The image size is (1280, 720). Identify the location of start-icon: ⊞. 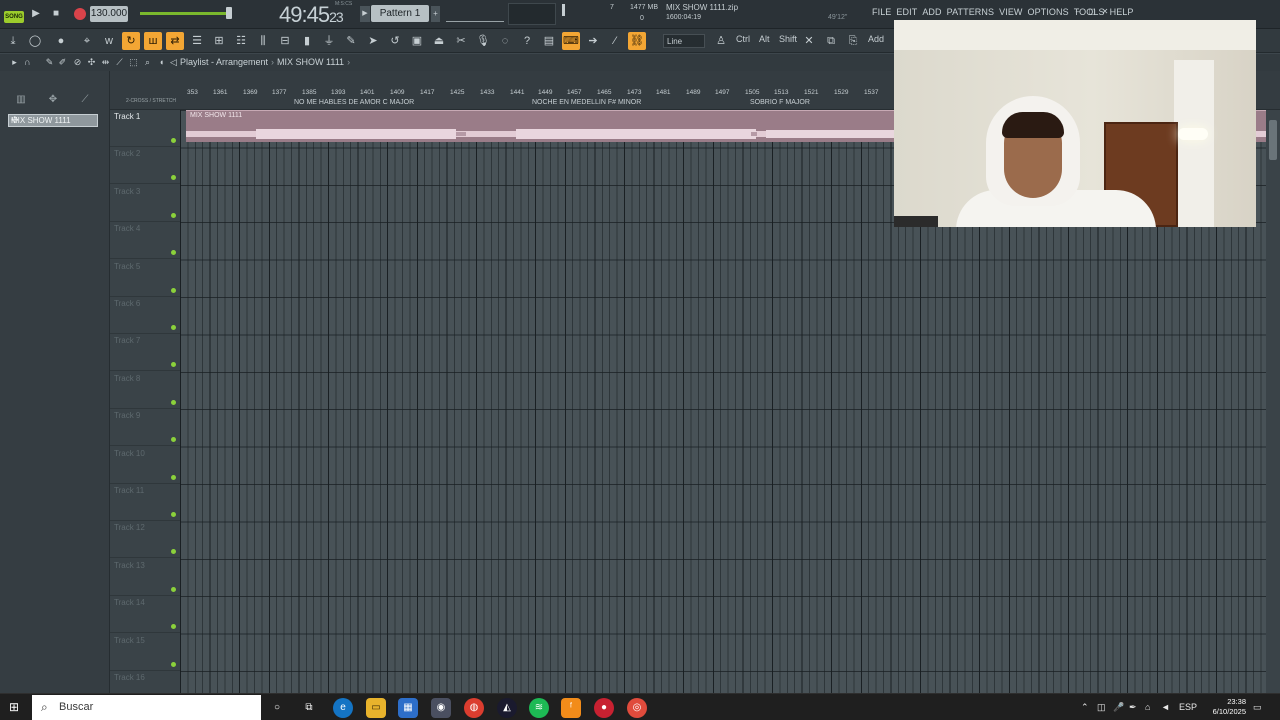
(15, 707).